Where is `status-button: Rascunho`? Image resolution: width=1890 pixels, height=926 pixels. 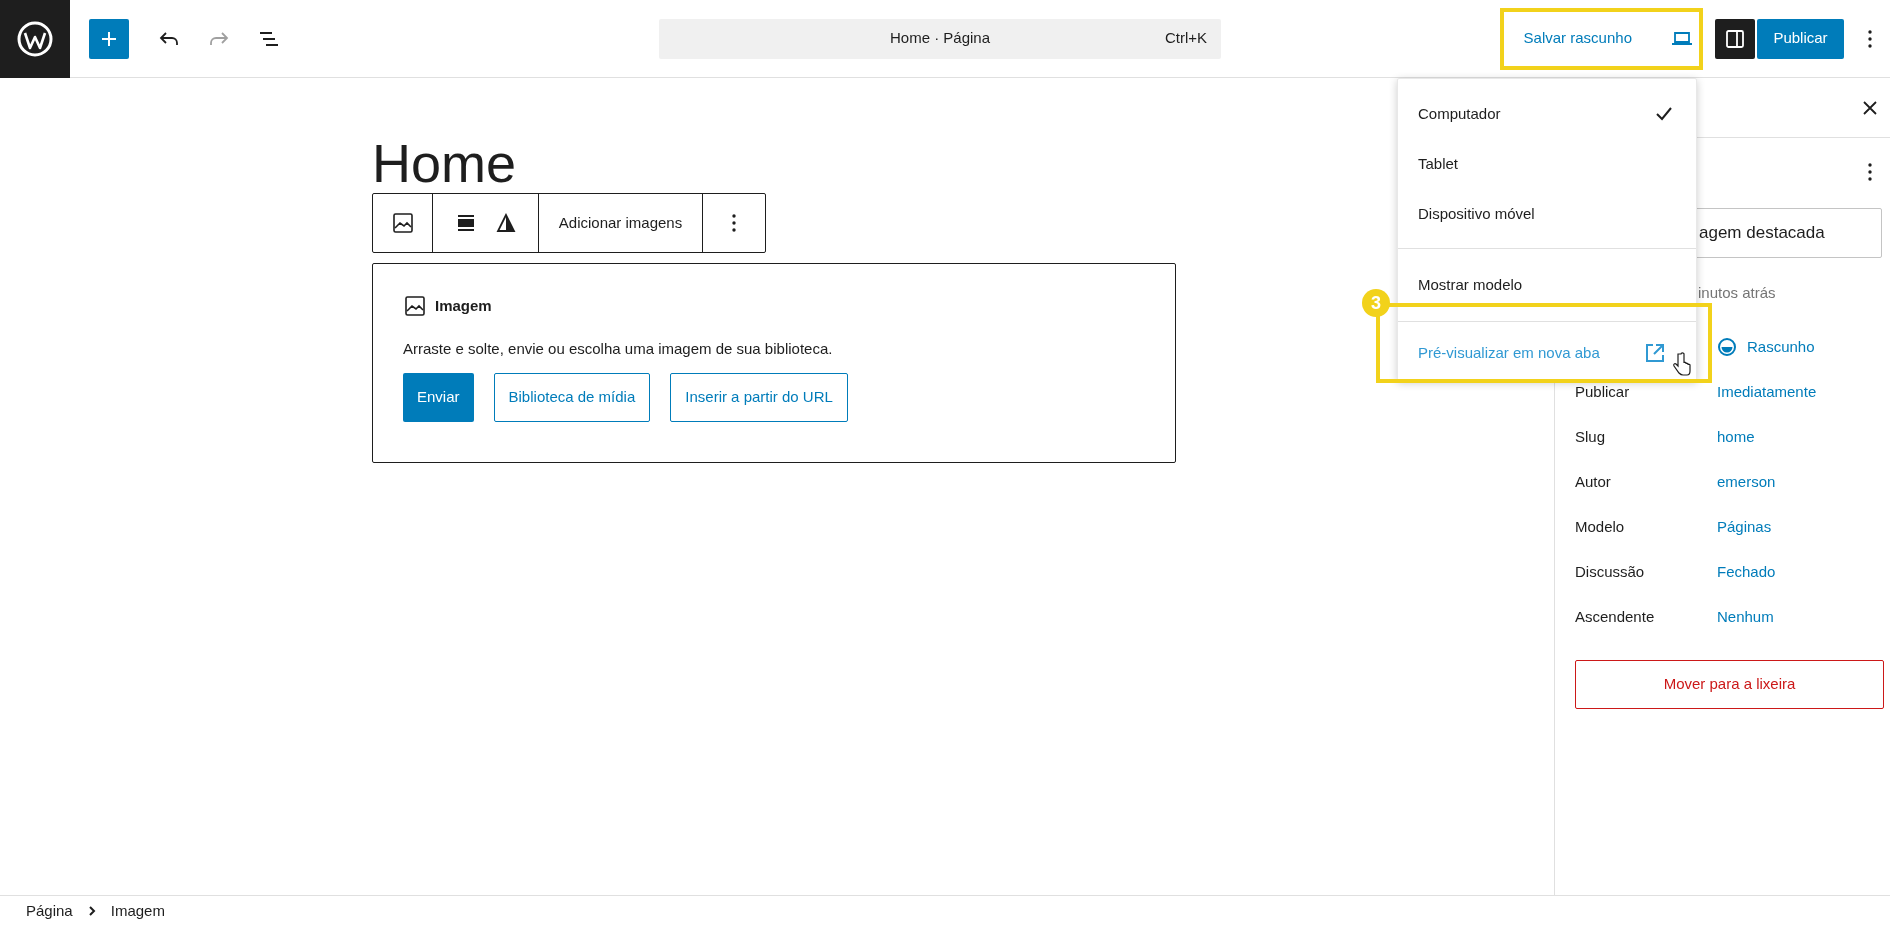
status-button: Rascunho is located at coordinates (1766, 347).